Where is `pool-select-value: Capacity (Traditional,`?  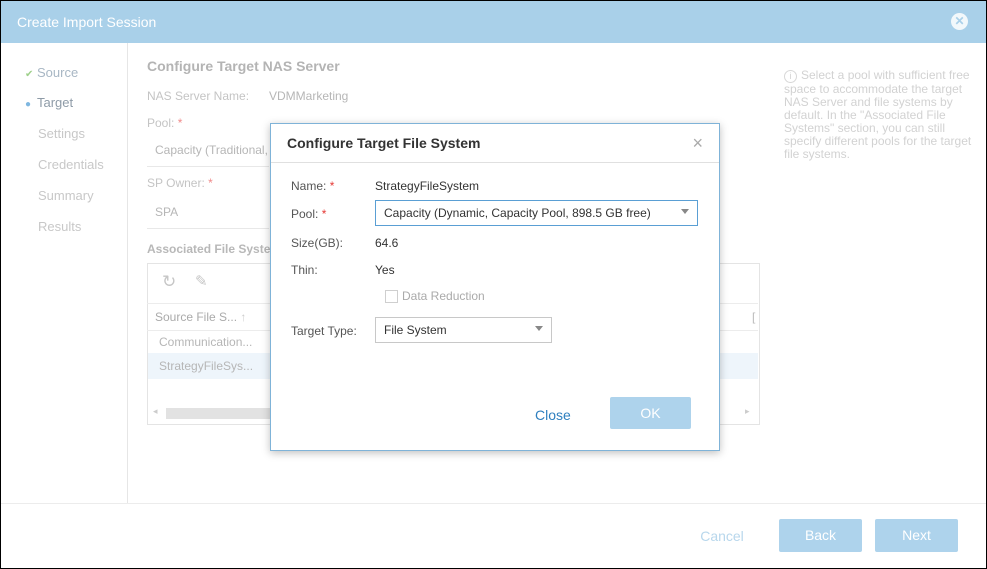
pool-select-value: Capacity (Traditional, is located at coordinates (211, 150).